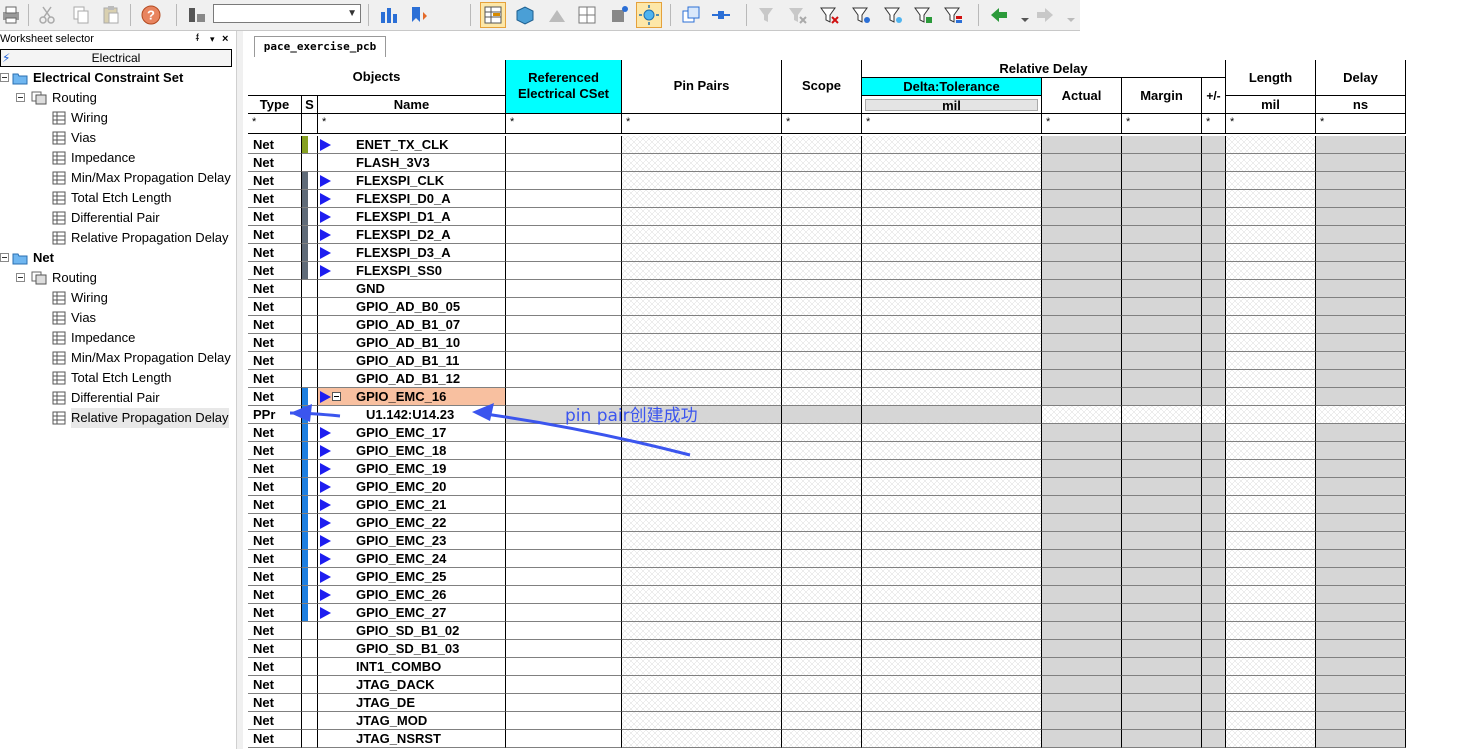  I want to click on header-type: Type, so click(275, 105).